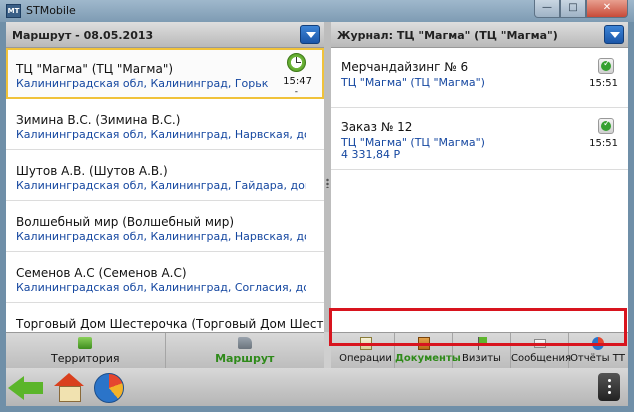 The width and height of the screenshot is (634, 412). Describe the element at coordinates (482, 343) in the screenshot. I see `flag-icon` at that location.